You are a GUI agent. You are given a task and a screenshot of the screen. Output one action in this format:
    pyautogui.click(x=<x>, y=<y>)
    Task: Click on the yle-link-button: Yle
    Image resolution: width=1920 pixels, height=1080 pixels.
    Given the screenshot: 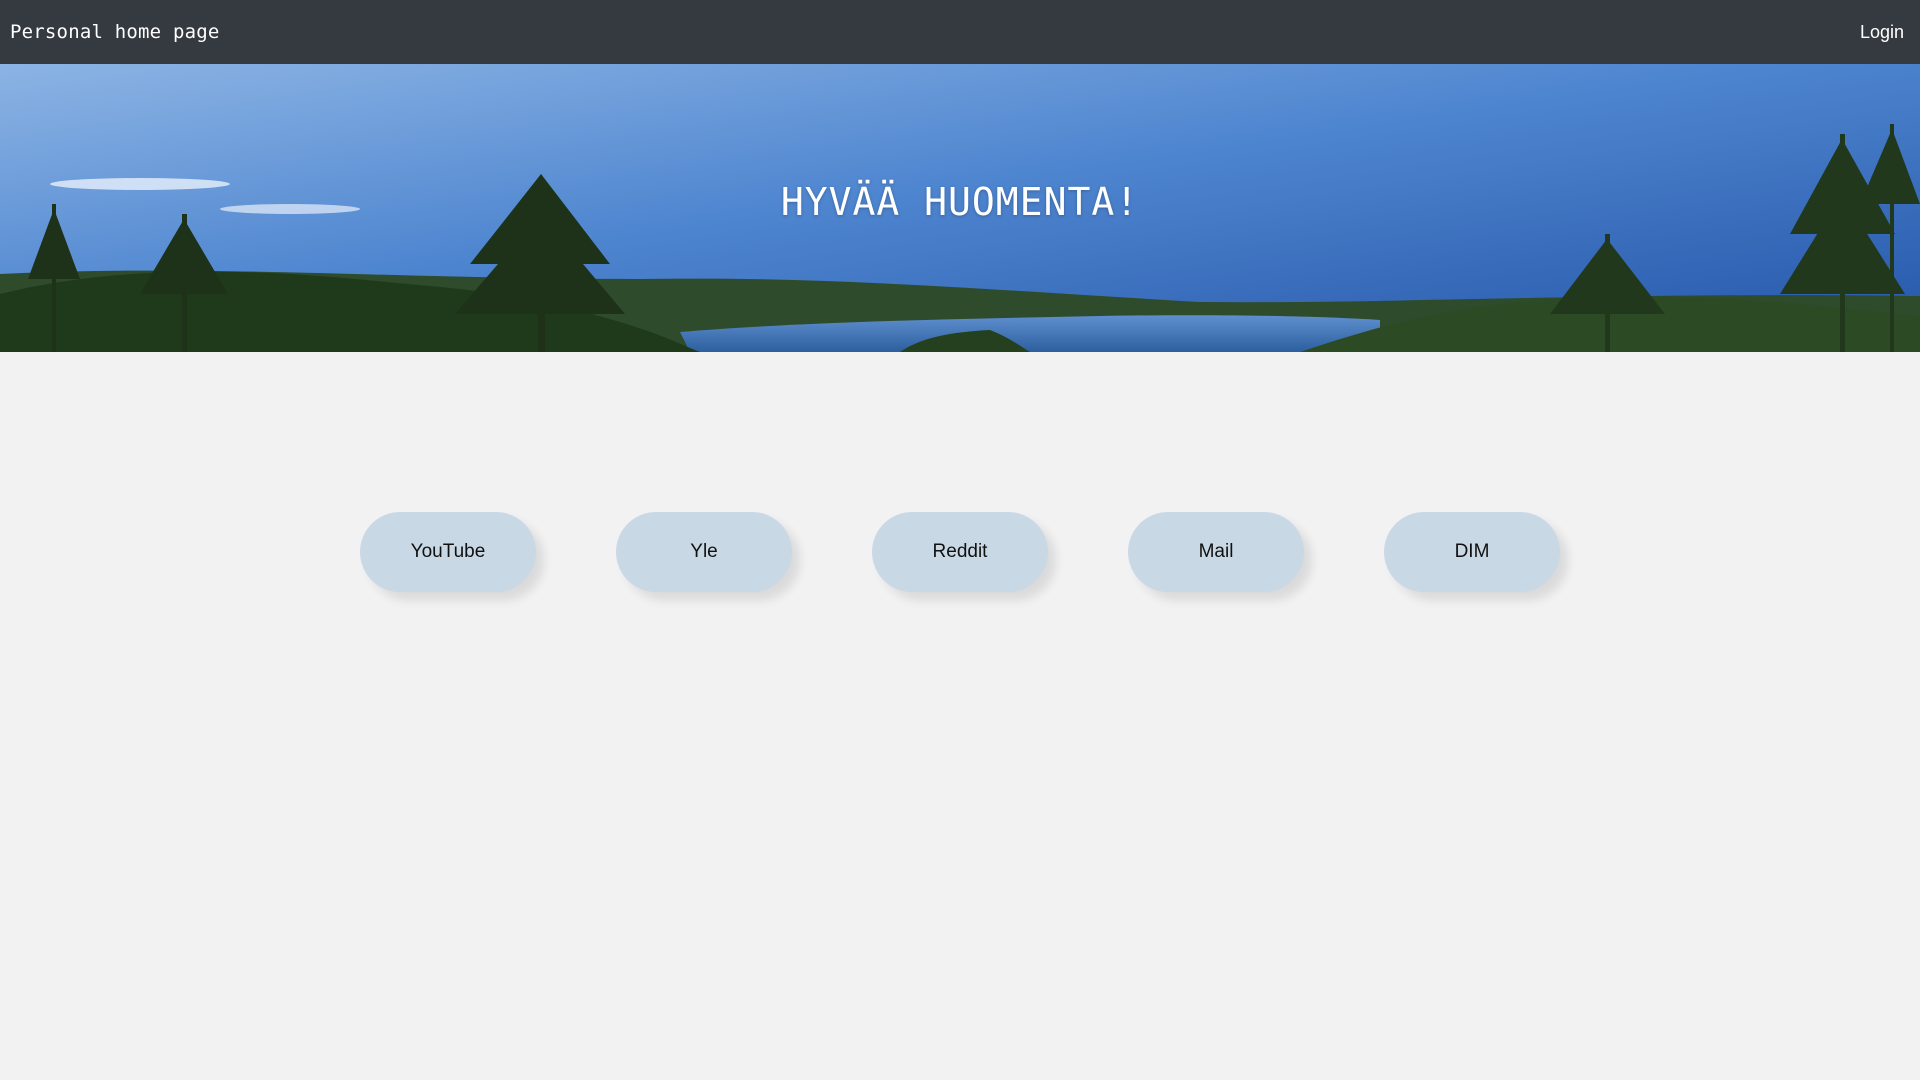 What is the action you would take?
    pyautogui.click(x=704, y=552)
    